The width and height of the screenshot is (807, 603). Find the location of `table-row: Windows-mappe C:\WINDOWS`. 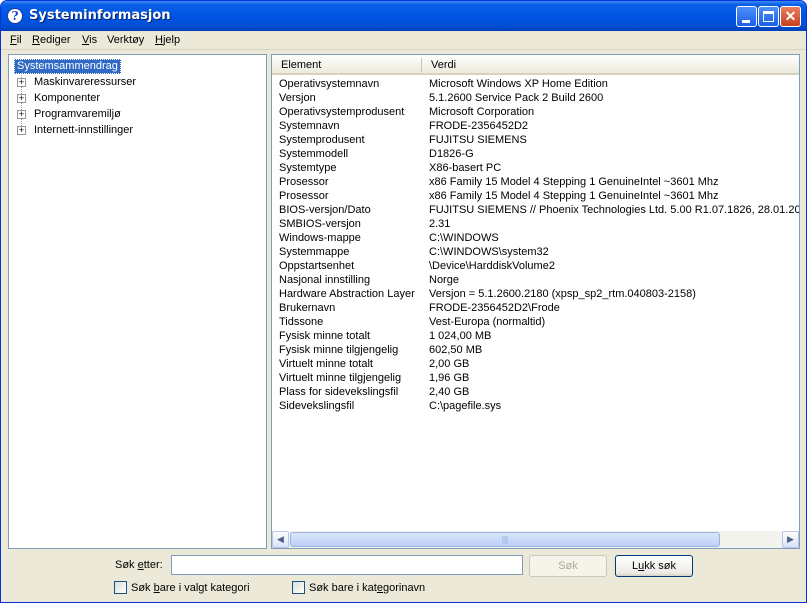

table-row: Windows-mappe C:\WINDOWS is located at coordinates (535, 239).